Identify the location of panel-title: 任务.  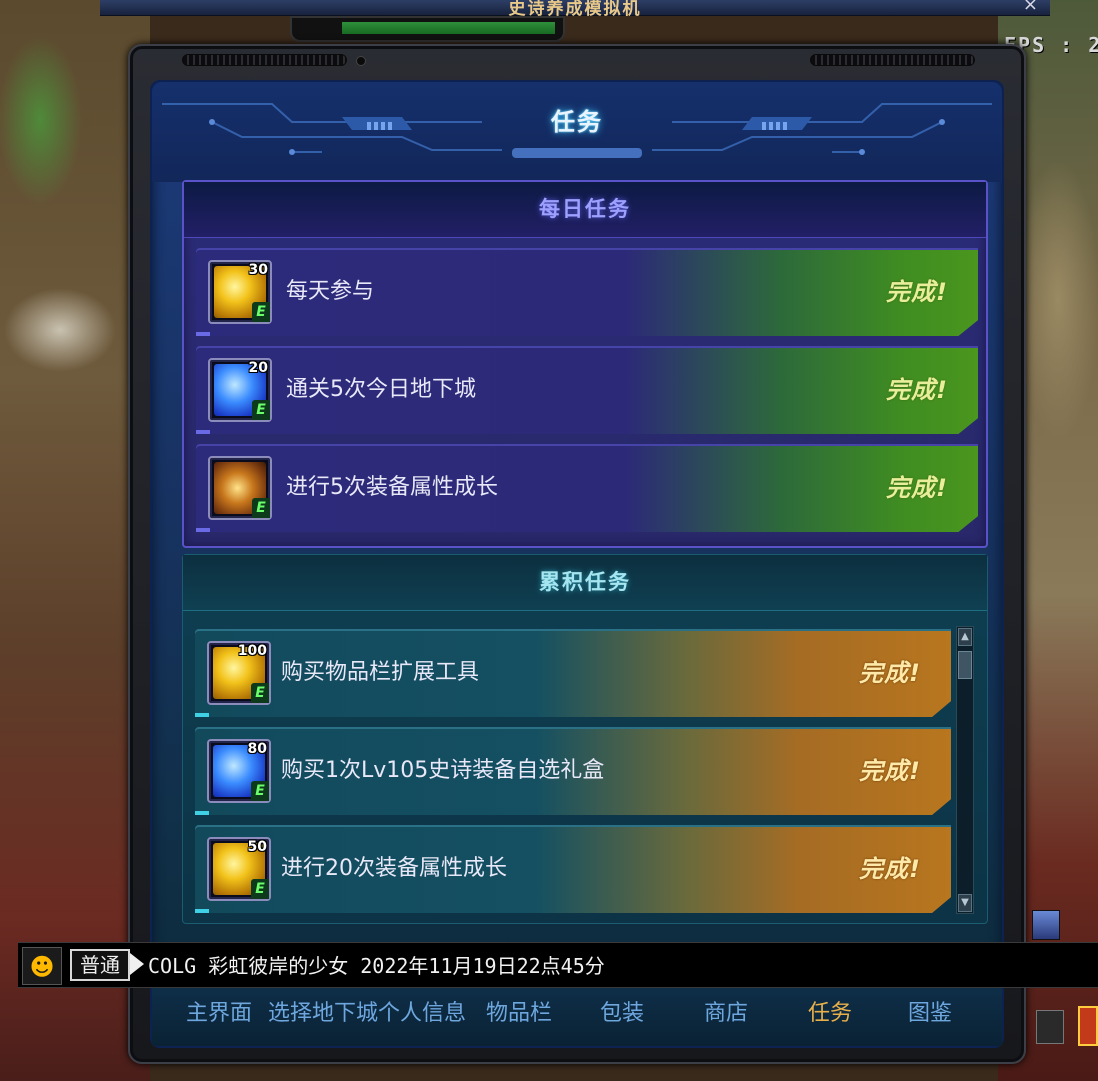
(577, 122).